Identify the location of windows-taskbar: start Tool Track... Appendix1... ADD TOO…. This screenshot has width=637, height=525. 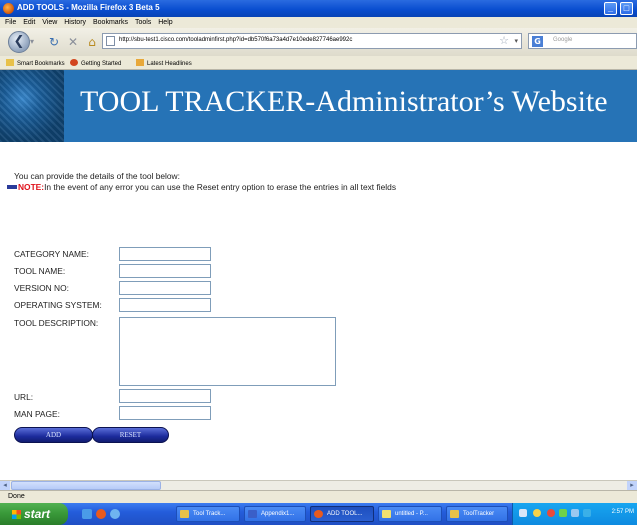
(318, 514).